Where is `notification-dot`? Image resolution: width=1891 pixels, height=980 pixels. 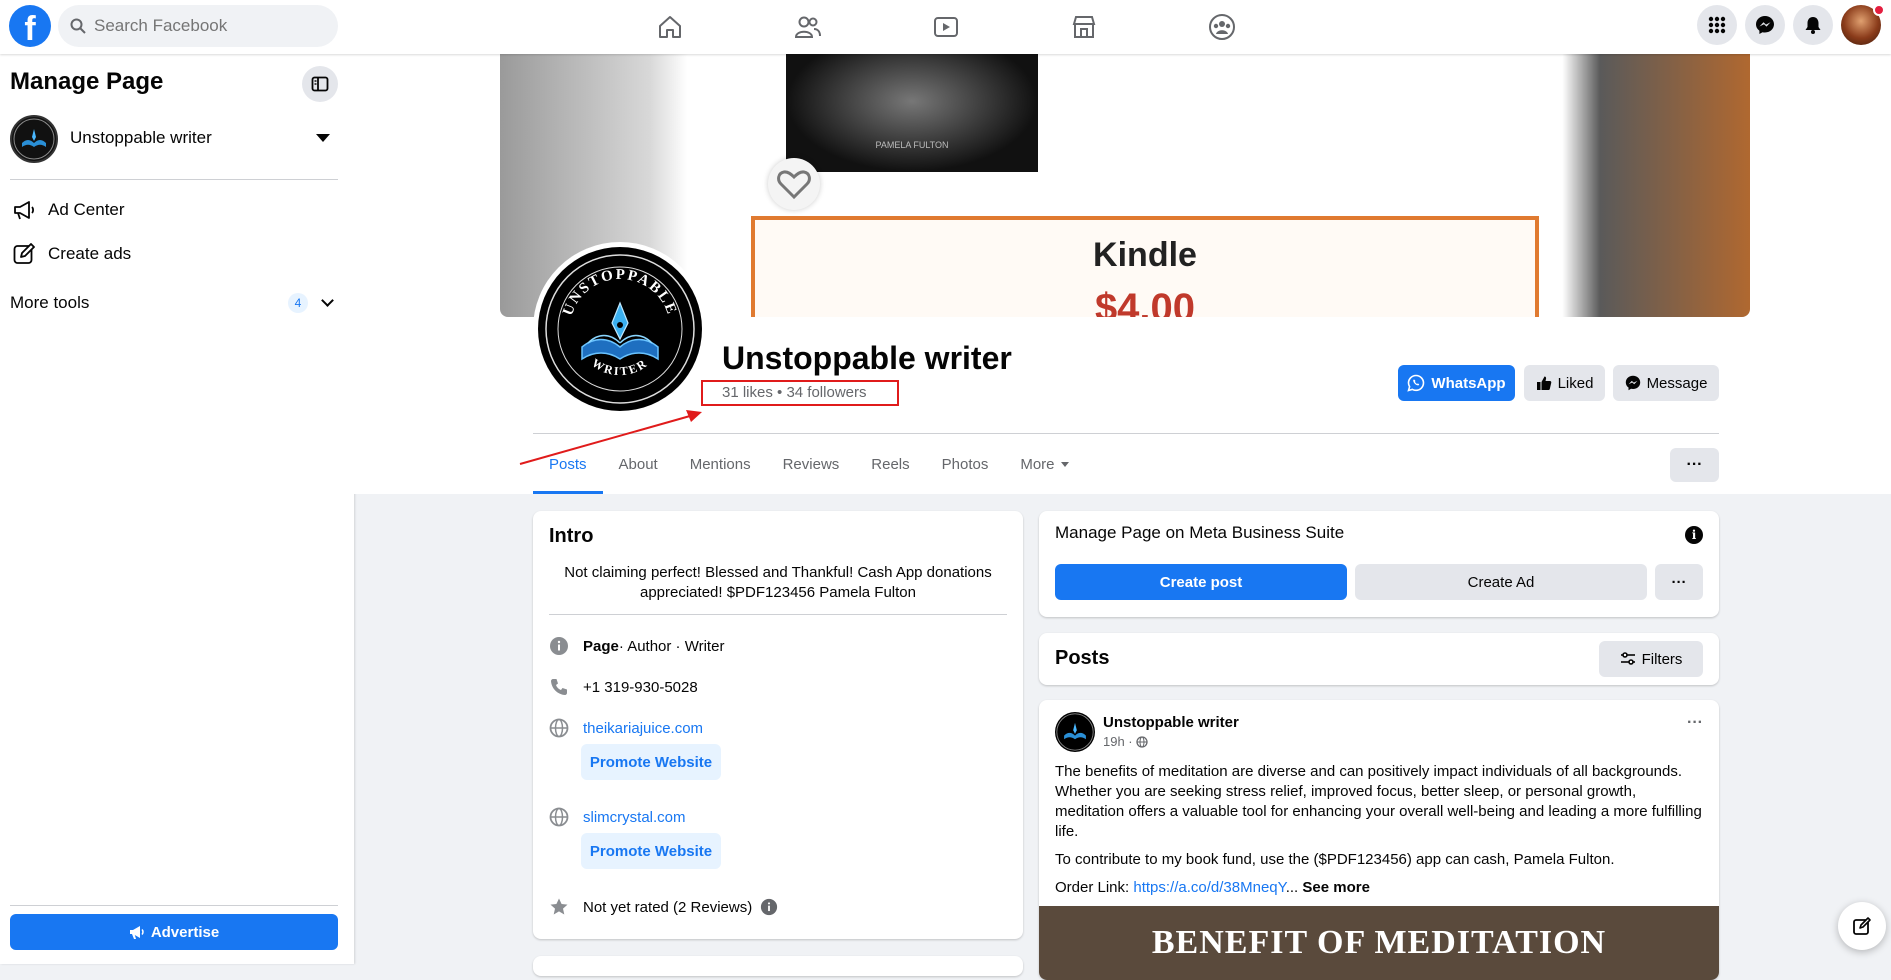
notification-dot is located at coordinates (1879, 10).